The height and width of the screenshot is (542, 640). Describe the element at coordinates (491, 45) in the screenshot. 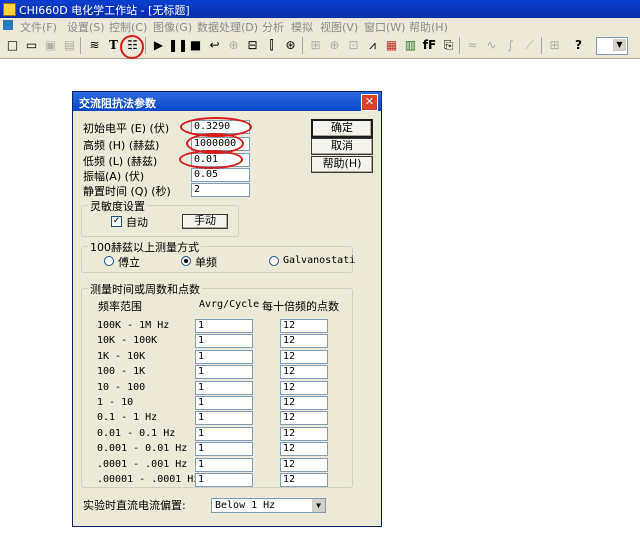

I see `derivative-icon: ∿` at that location.